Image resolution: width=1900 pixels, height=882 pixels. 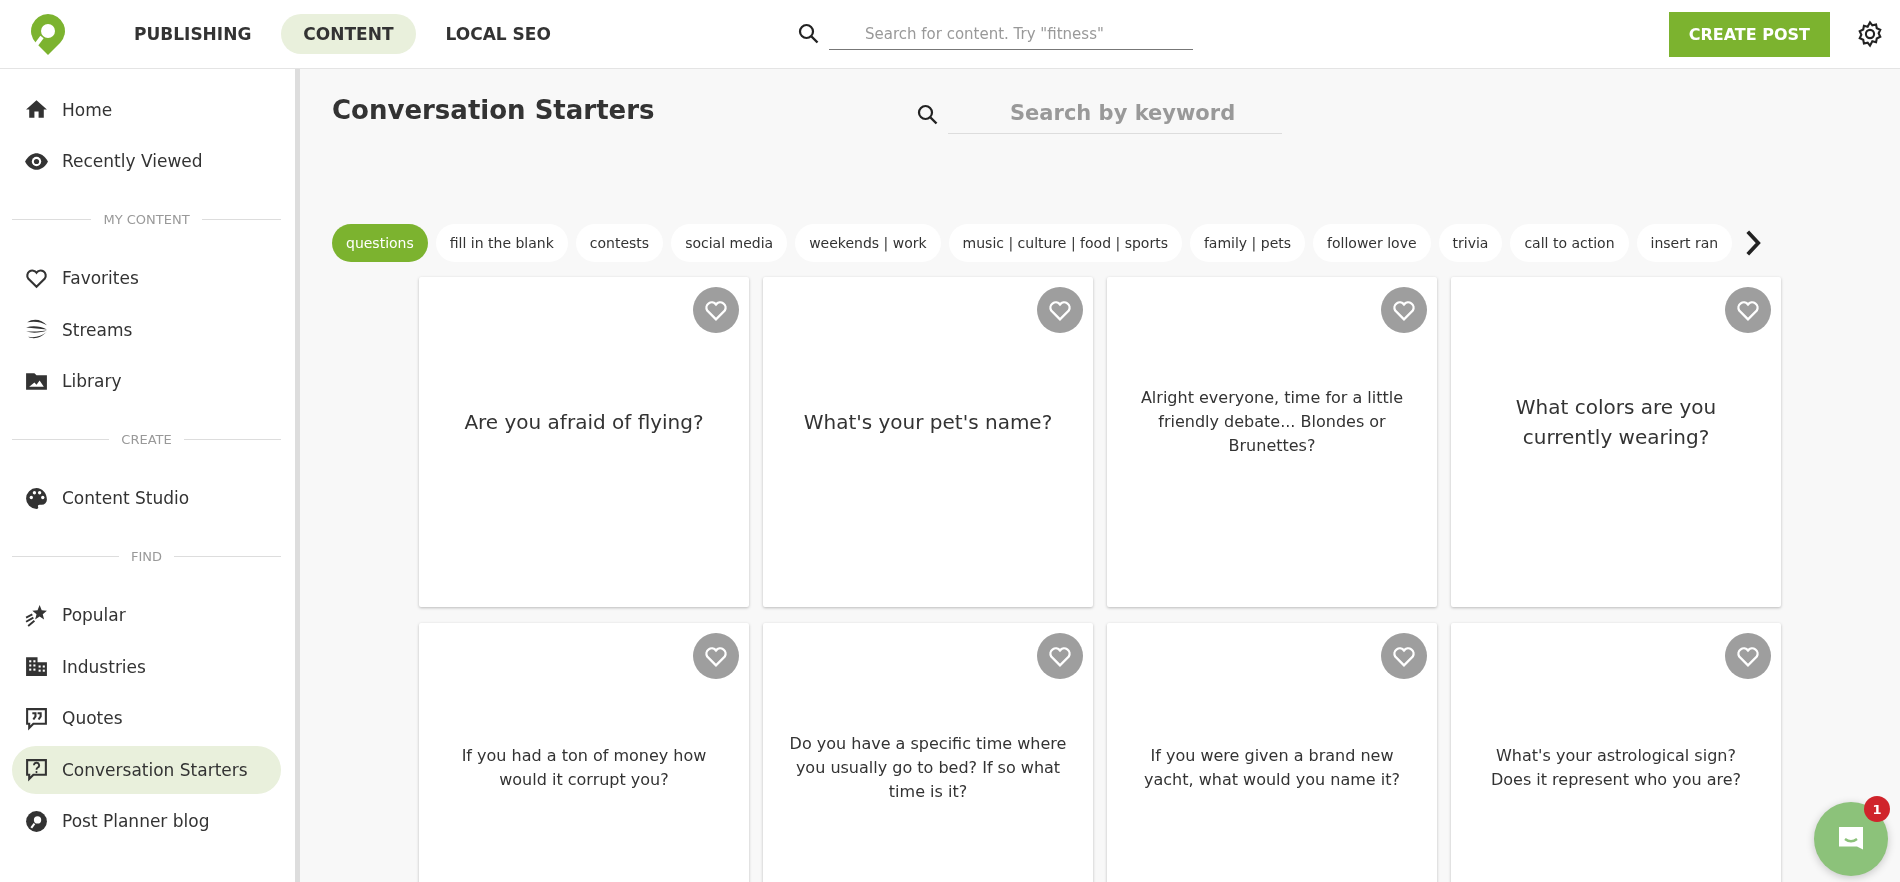 I want to click on category-chip: contests, so click(x=619, y=243).